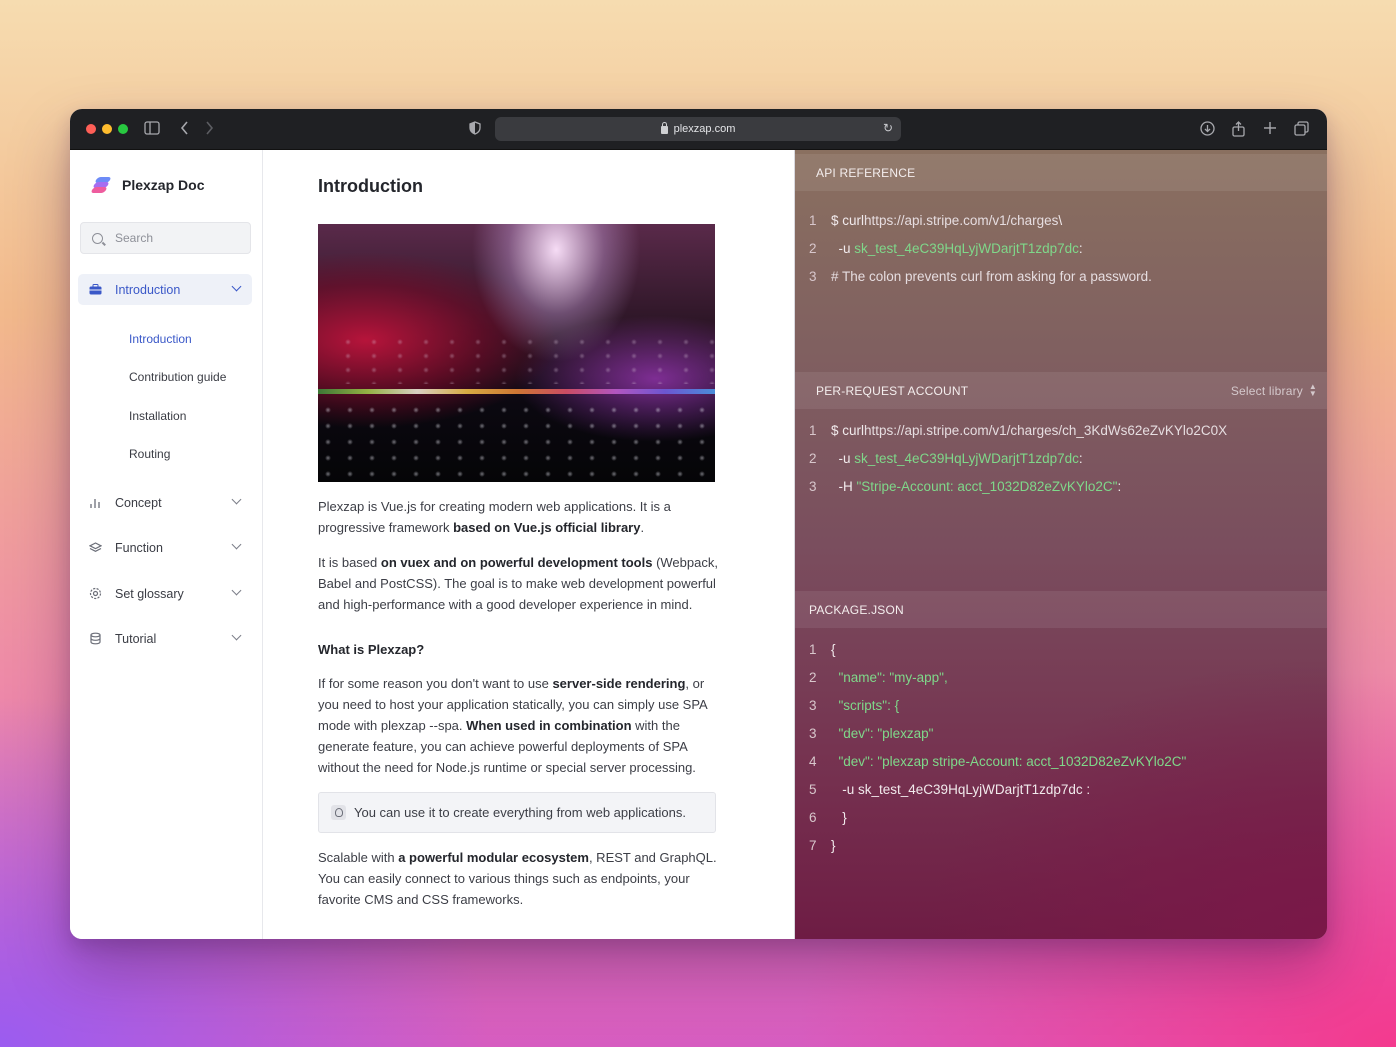 This screenshot has width=1396, height=1047. What do you see at coordinates (123, 129) in the screenshot?
I see `maximize-window-button` at bounding box center [123, 129].